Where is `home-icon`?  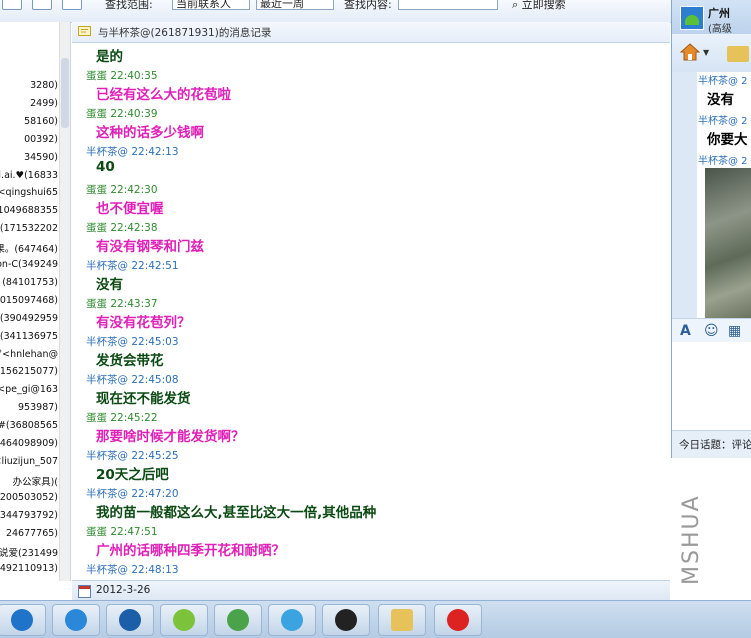
home-icon is located at coordinates (690, 52).